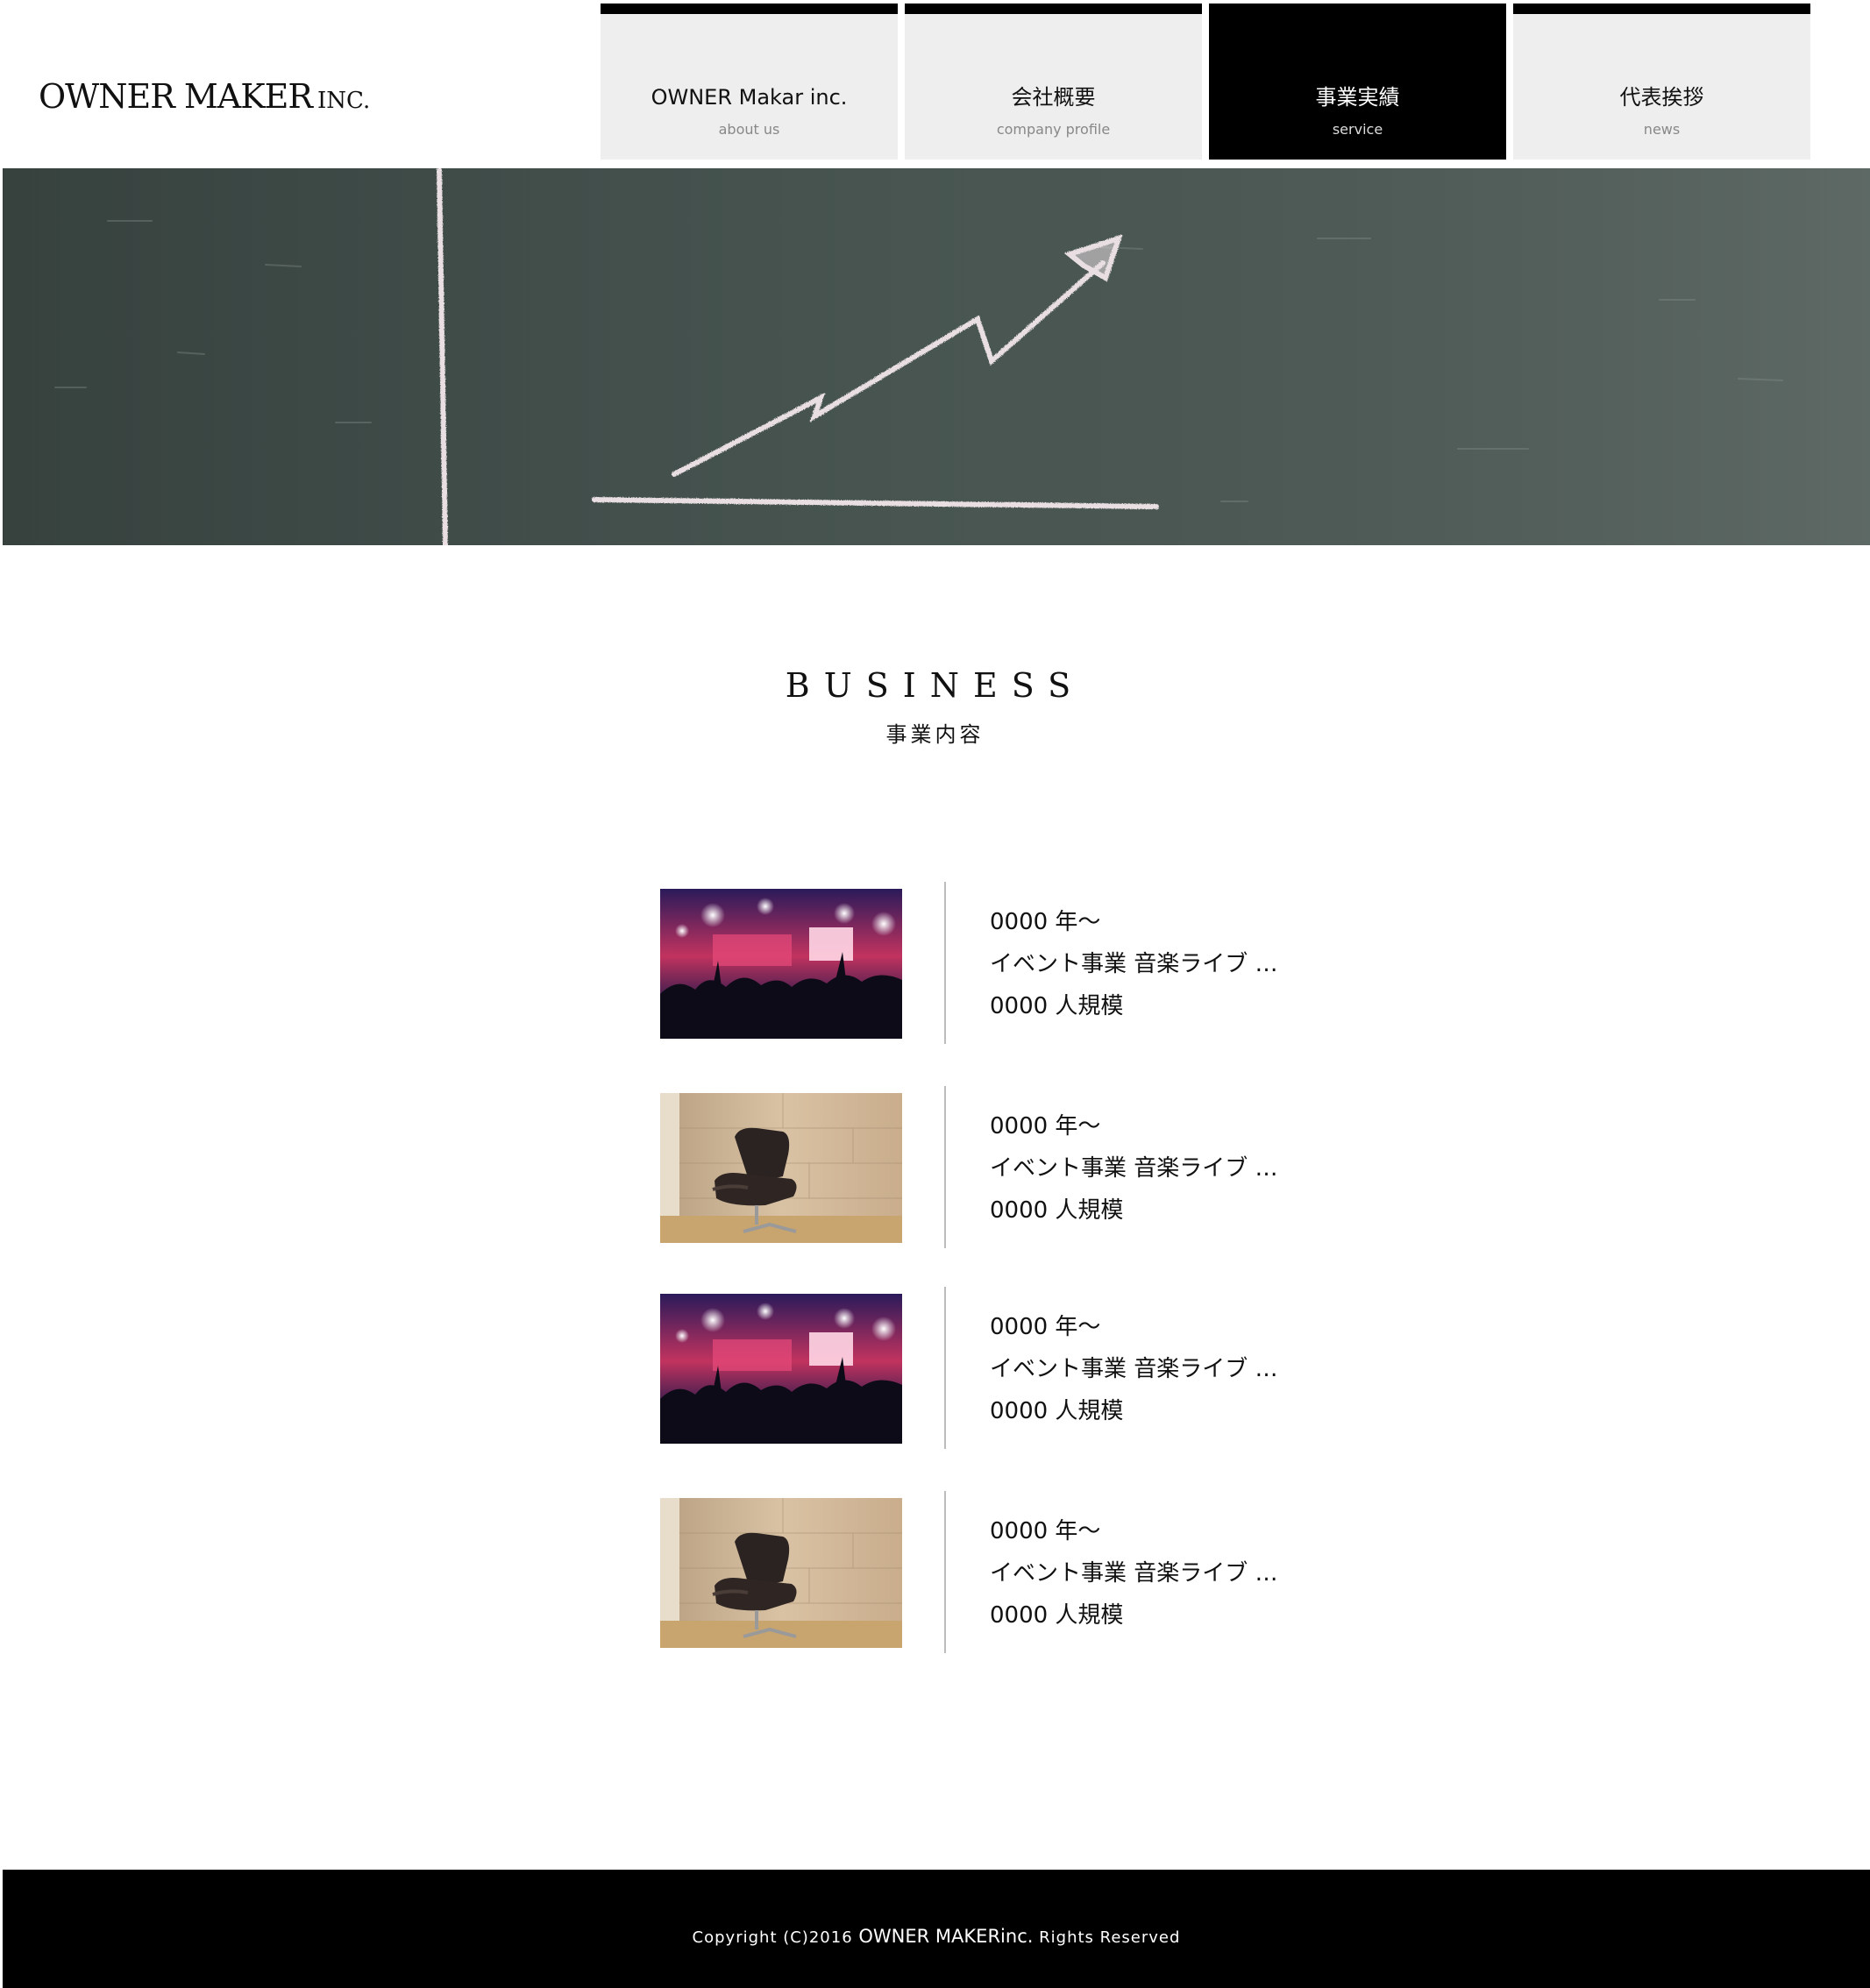 Image resolution: width=1870 pixels, height=1988 pixels. What do you see at coordinates (749, 129) in the screenshot?
I see `nav-item-subtitle: about us` at bounding box center [749, 129].